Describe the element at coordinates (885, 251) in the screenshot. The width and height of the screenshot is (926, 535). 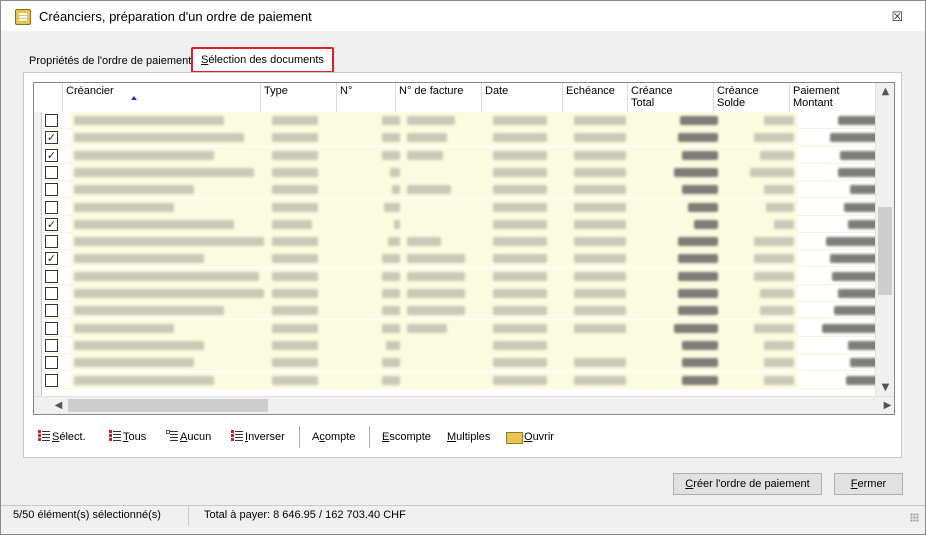
I see `vertical-scroll-thumb` at that location.